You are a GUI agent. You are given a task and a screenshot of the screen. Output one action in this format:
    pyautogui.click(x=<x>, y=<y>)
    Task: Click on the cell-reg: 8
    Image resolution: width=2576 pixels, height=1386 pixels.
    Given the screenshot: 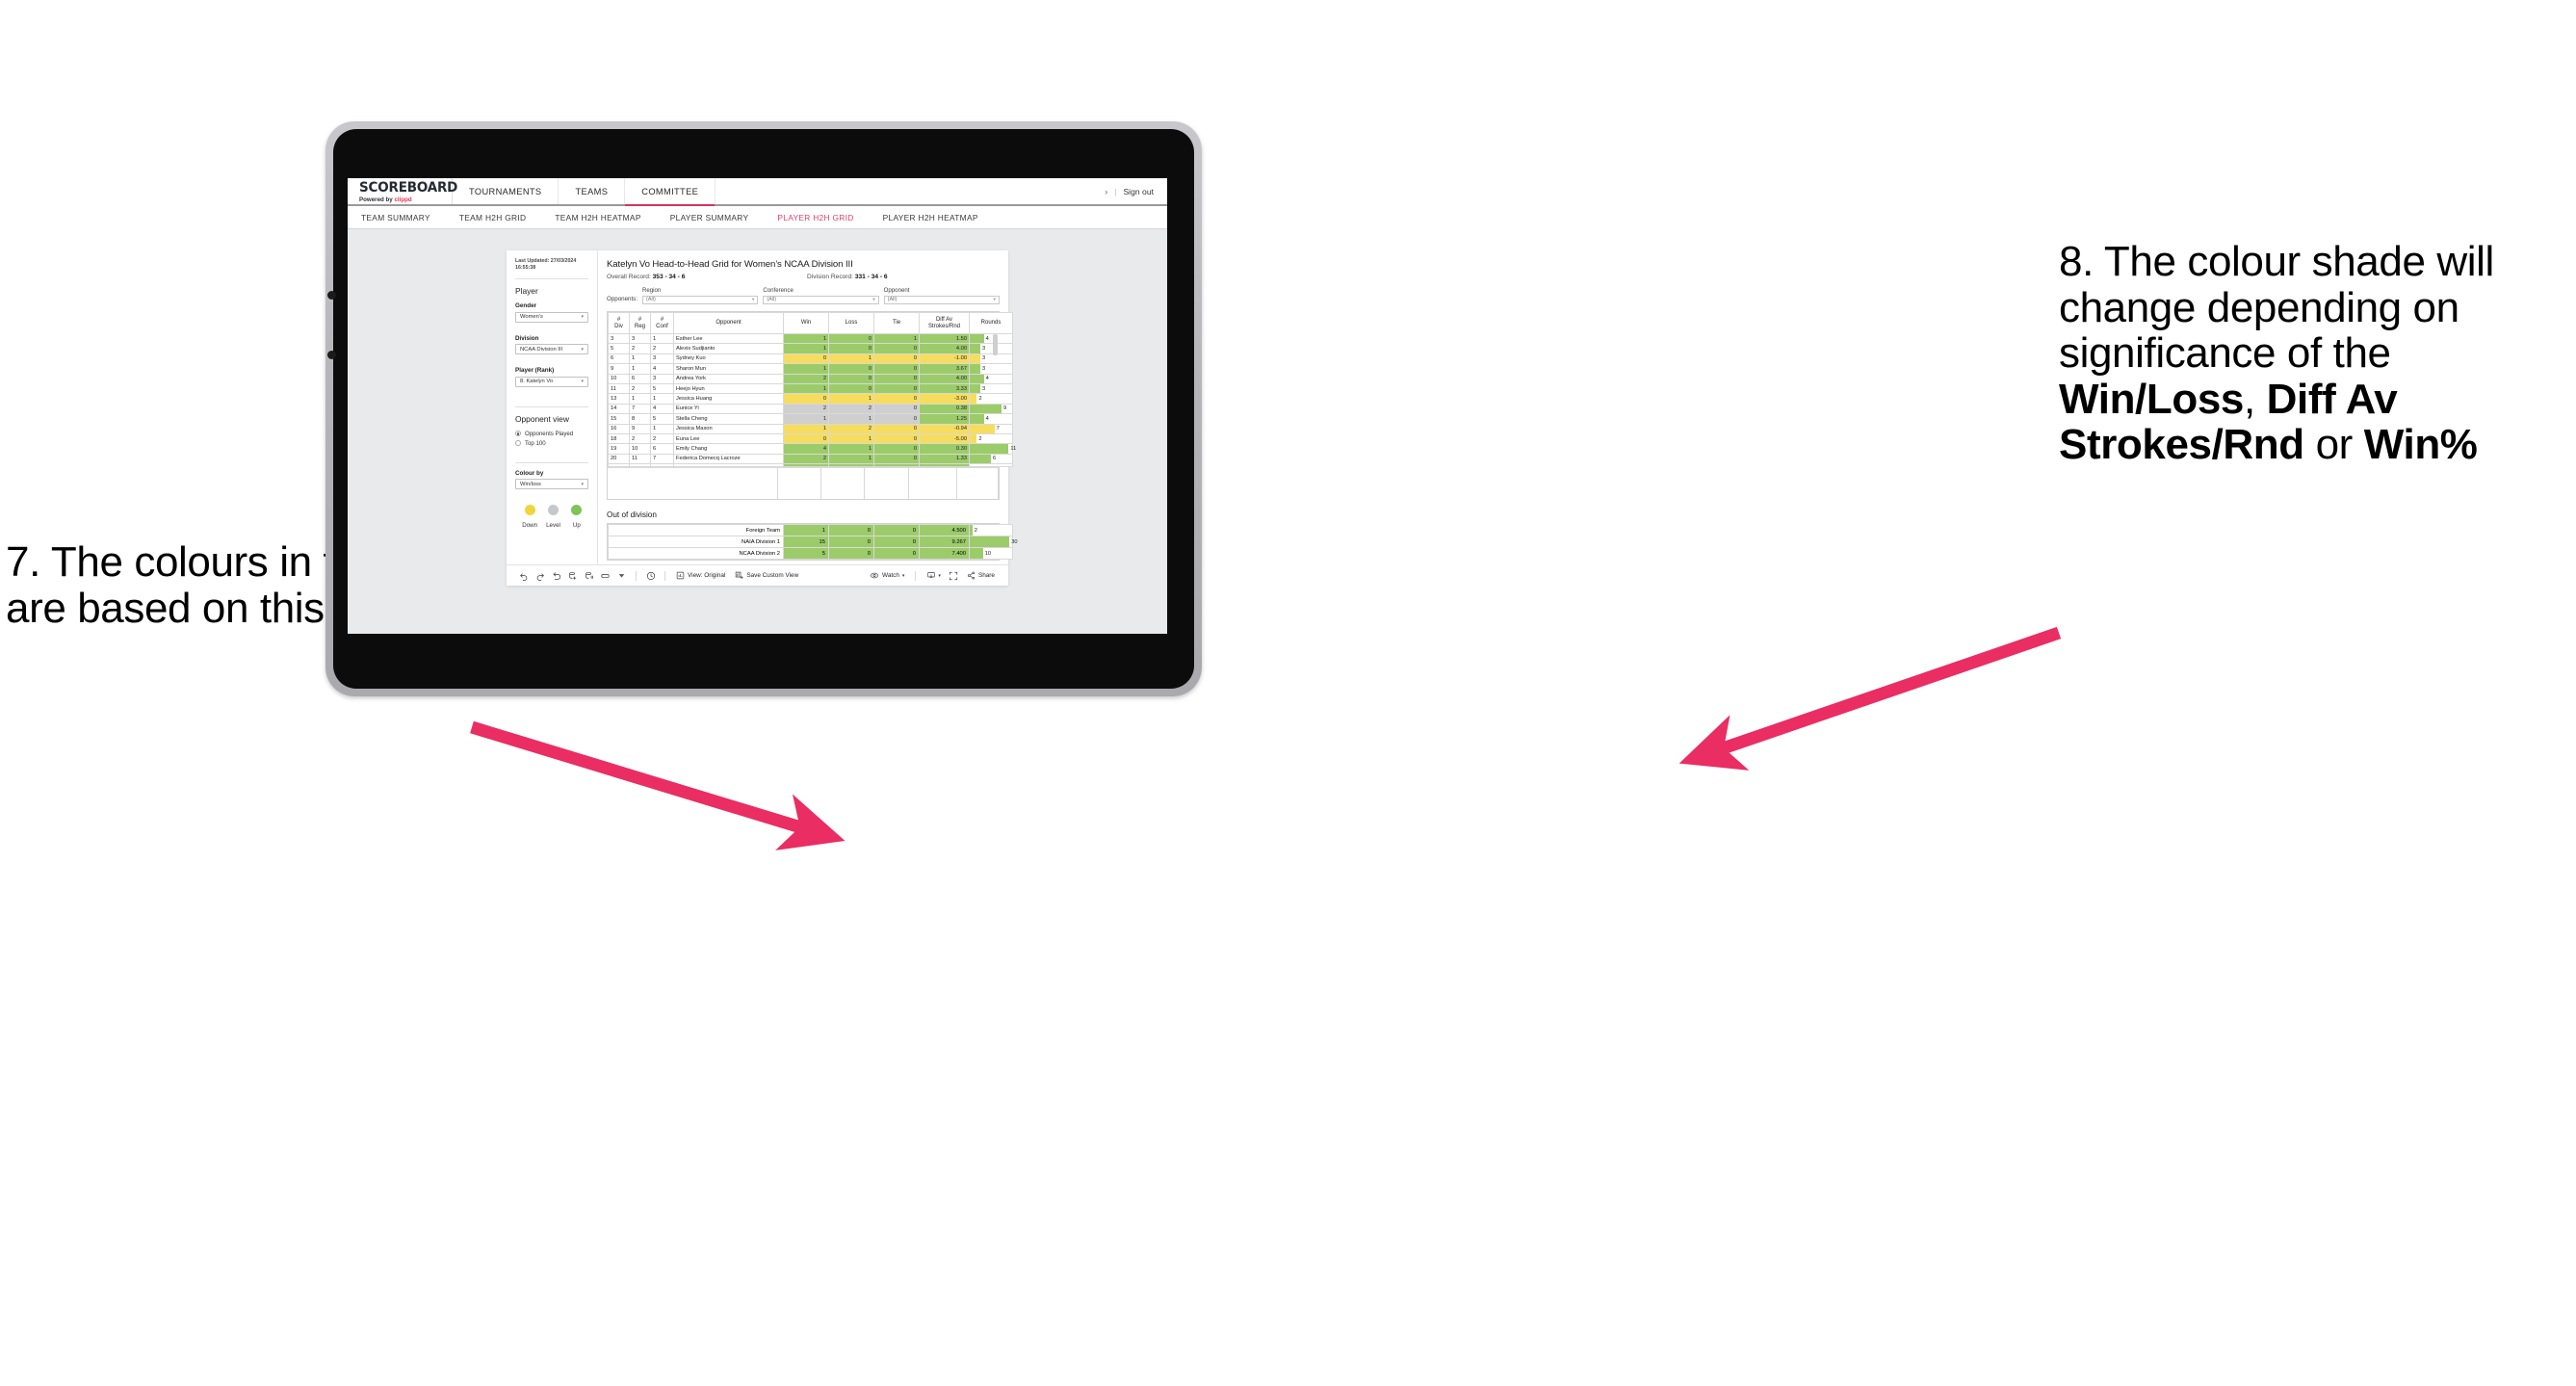 What is the action you would take?
    pyautogui.click(x=640, y=419)
    